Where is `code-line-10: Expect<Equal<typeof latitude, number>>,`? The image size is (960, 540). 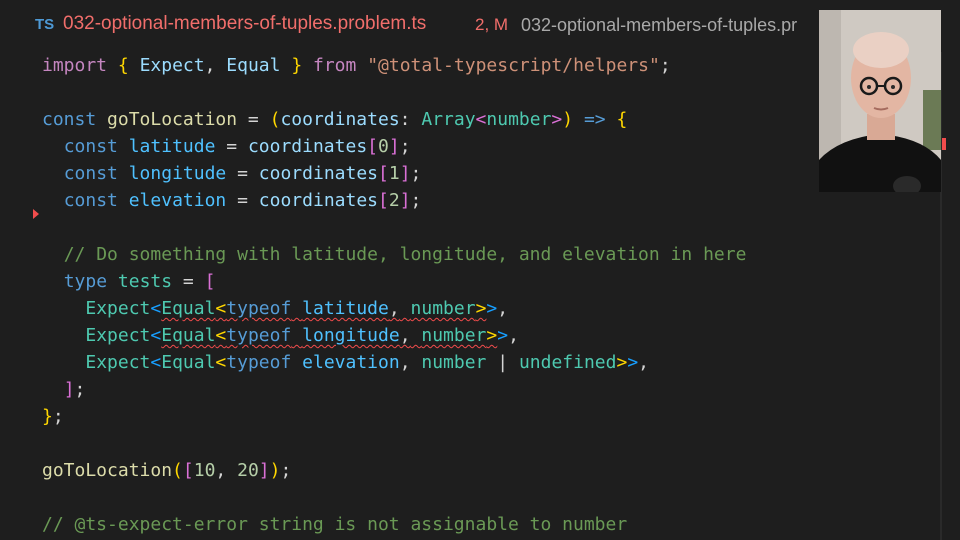
code-line-10: Expect<Equal<typeof latitude, number>>, is located at coordinates (297, 308).